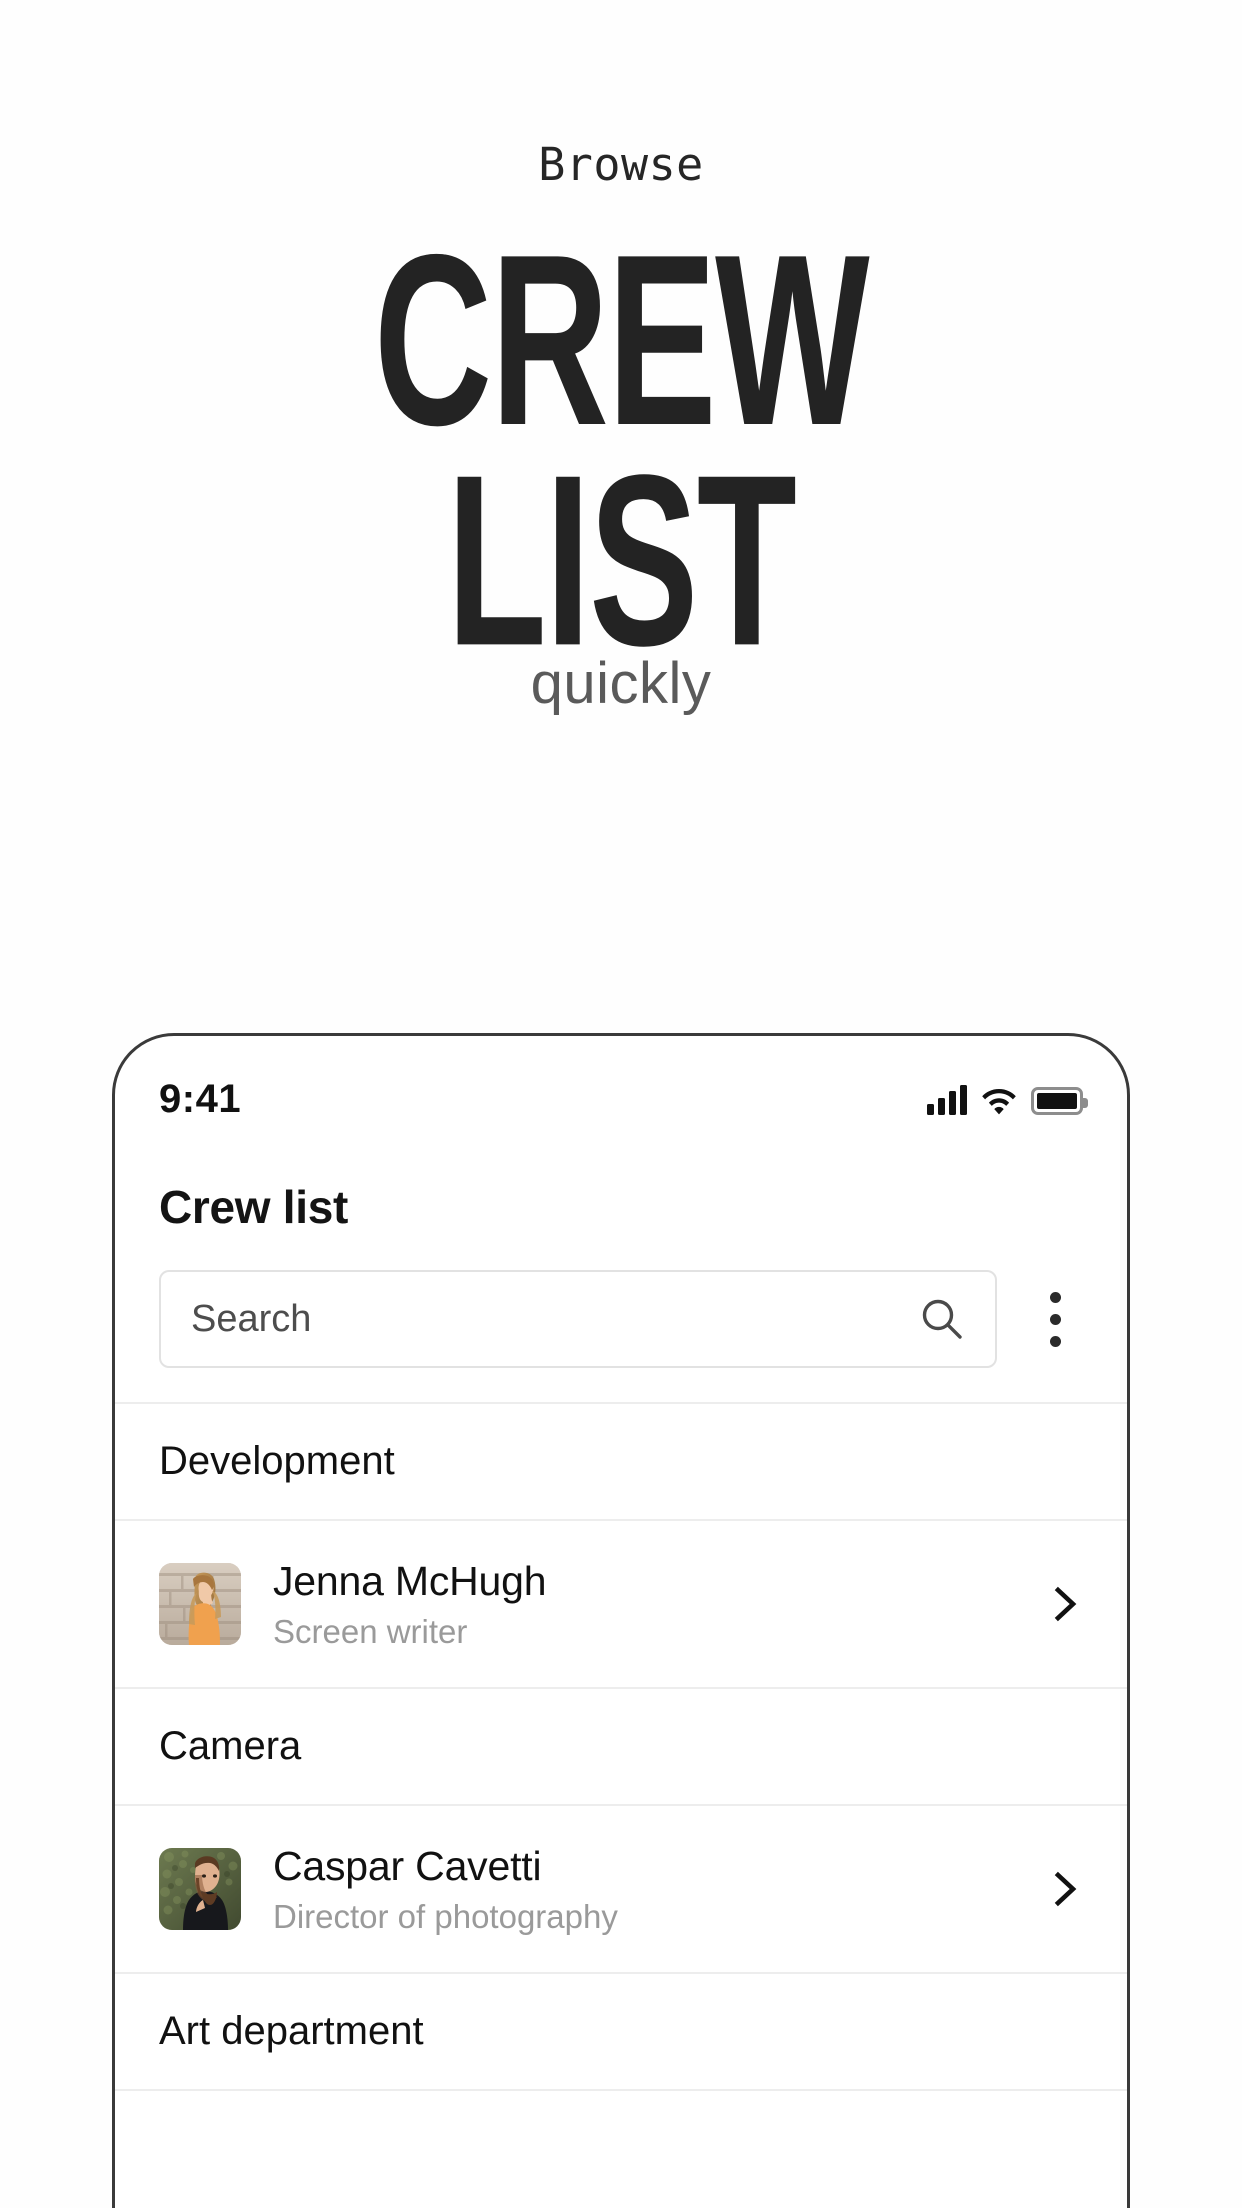 The image size is (1242, 2208). Describe the element at coordinates (251, 1318) in the screenshot. I see `search-placeholder: Search` at that location.